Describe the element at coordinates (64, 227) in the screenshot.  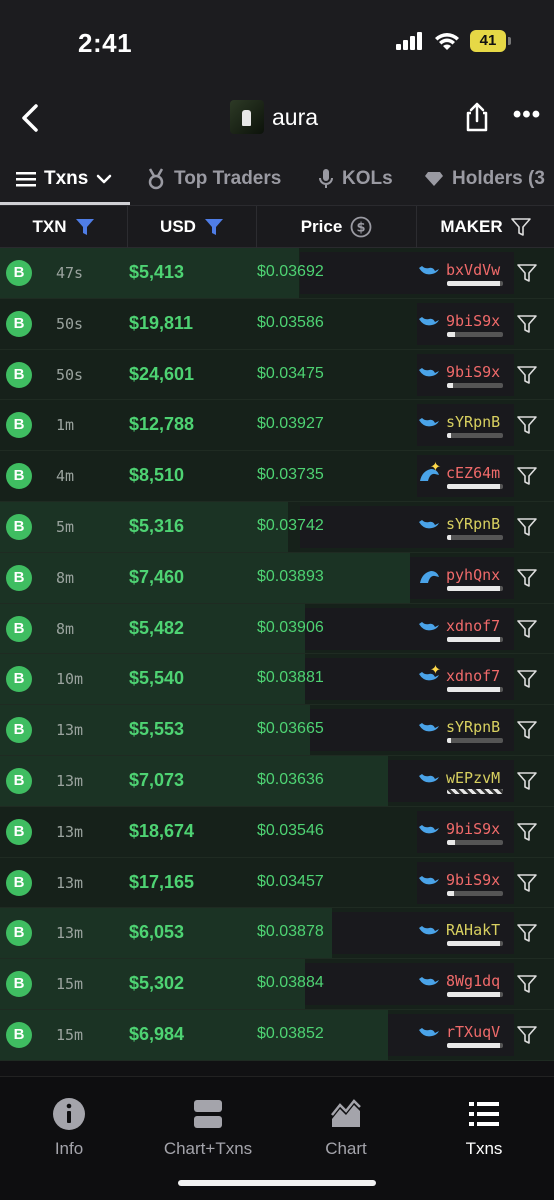
I see `column-header-txn: TXN` at that location.